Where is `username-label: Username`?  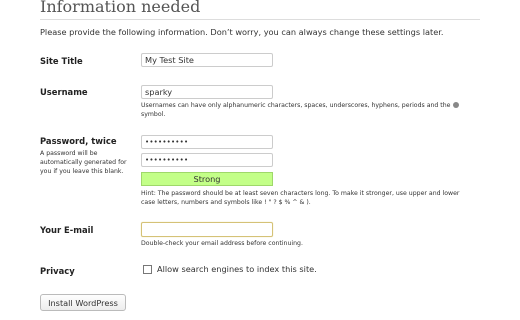 username-label: Username is located at coordinates (64, 92).